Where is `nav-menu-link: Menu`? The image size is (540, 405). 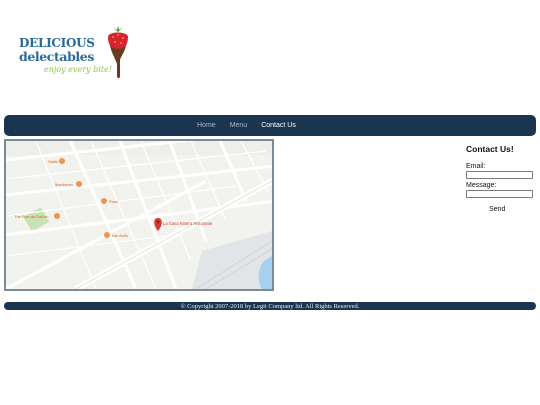 nav-menu-link: Menu is located at coordinates (239, 125).